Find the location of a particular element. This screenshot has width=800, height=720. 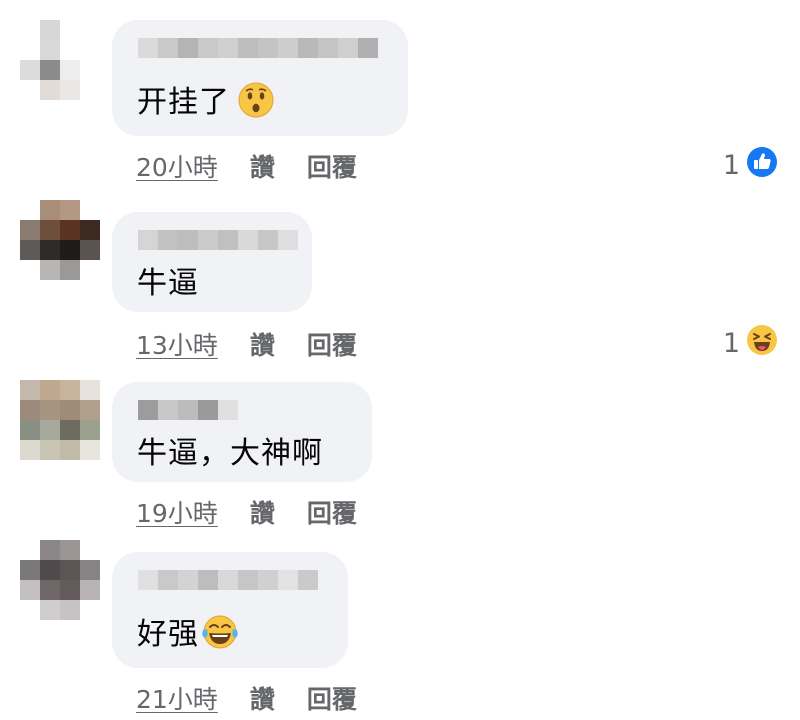

comment-actions: 21小時 讚 回覆 is located at coordinates (246, 698).